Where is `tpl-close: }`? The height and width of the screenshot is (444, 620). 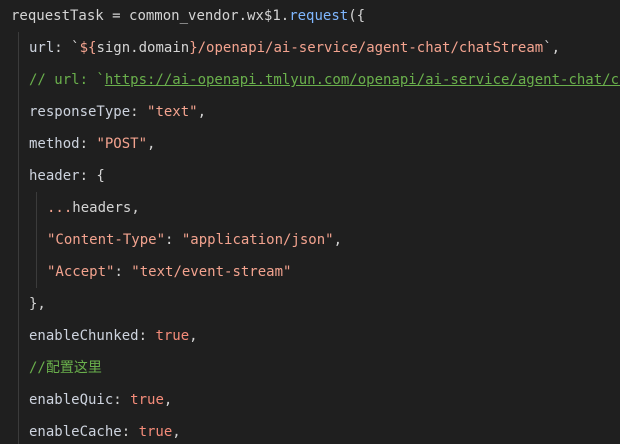
tpl-close: } is located at coordinates (193, 48).